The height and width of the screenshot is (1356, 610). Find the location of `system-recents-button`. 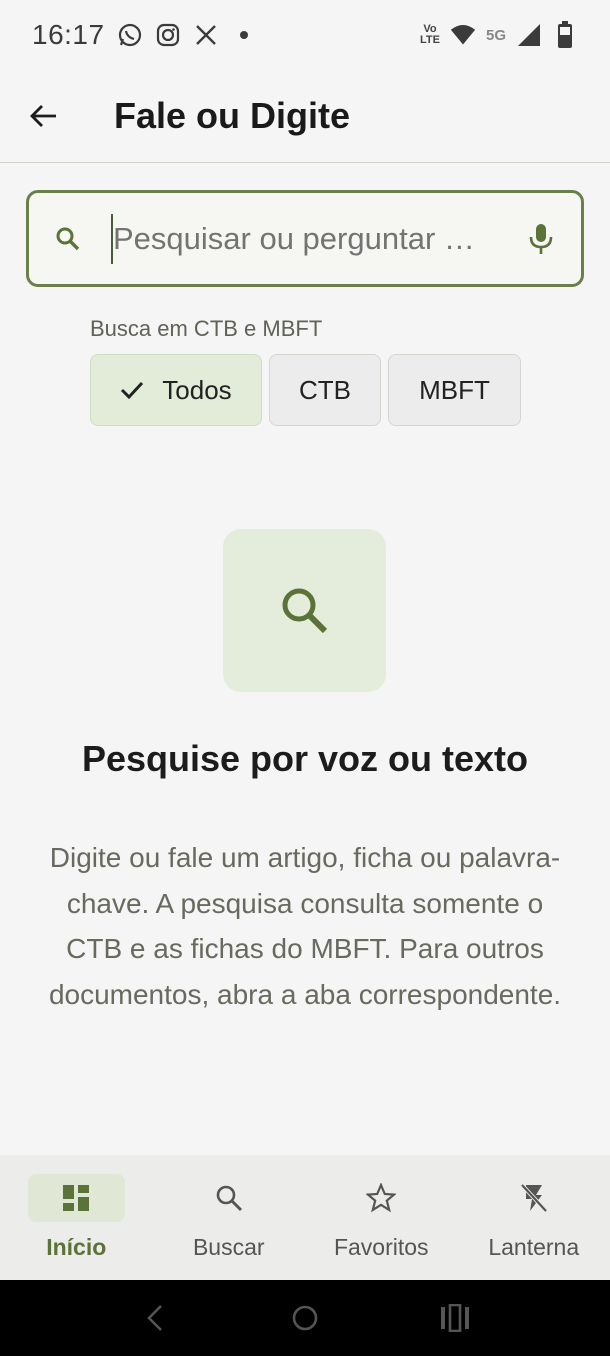

system-recents-button is located at coordinates (455, 1318).